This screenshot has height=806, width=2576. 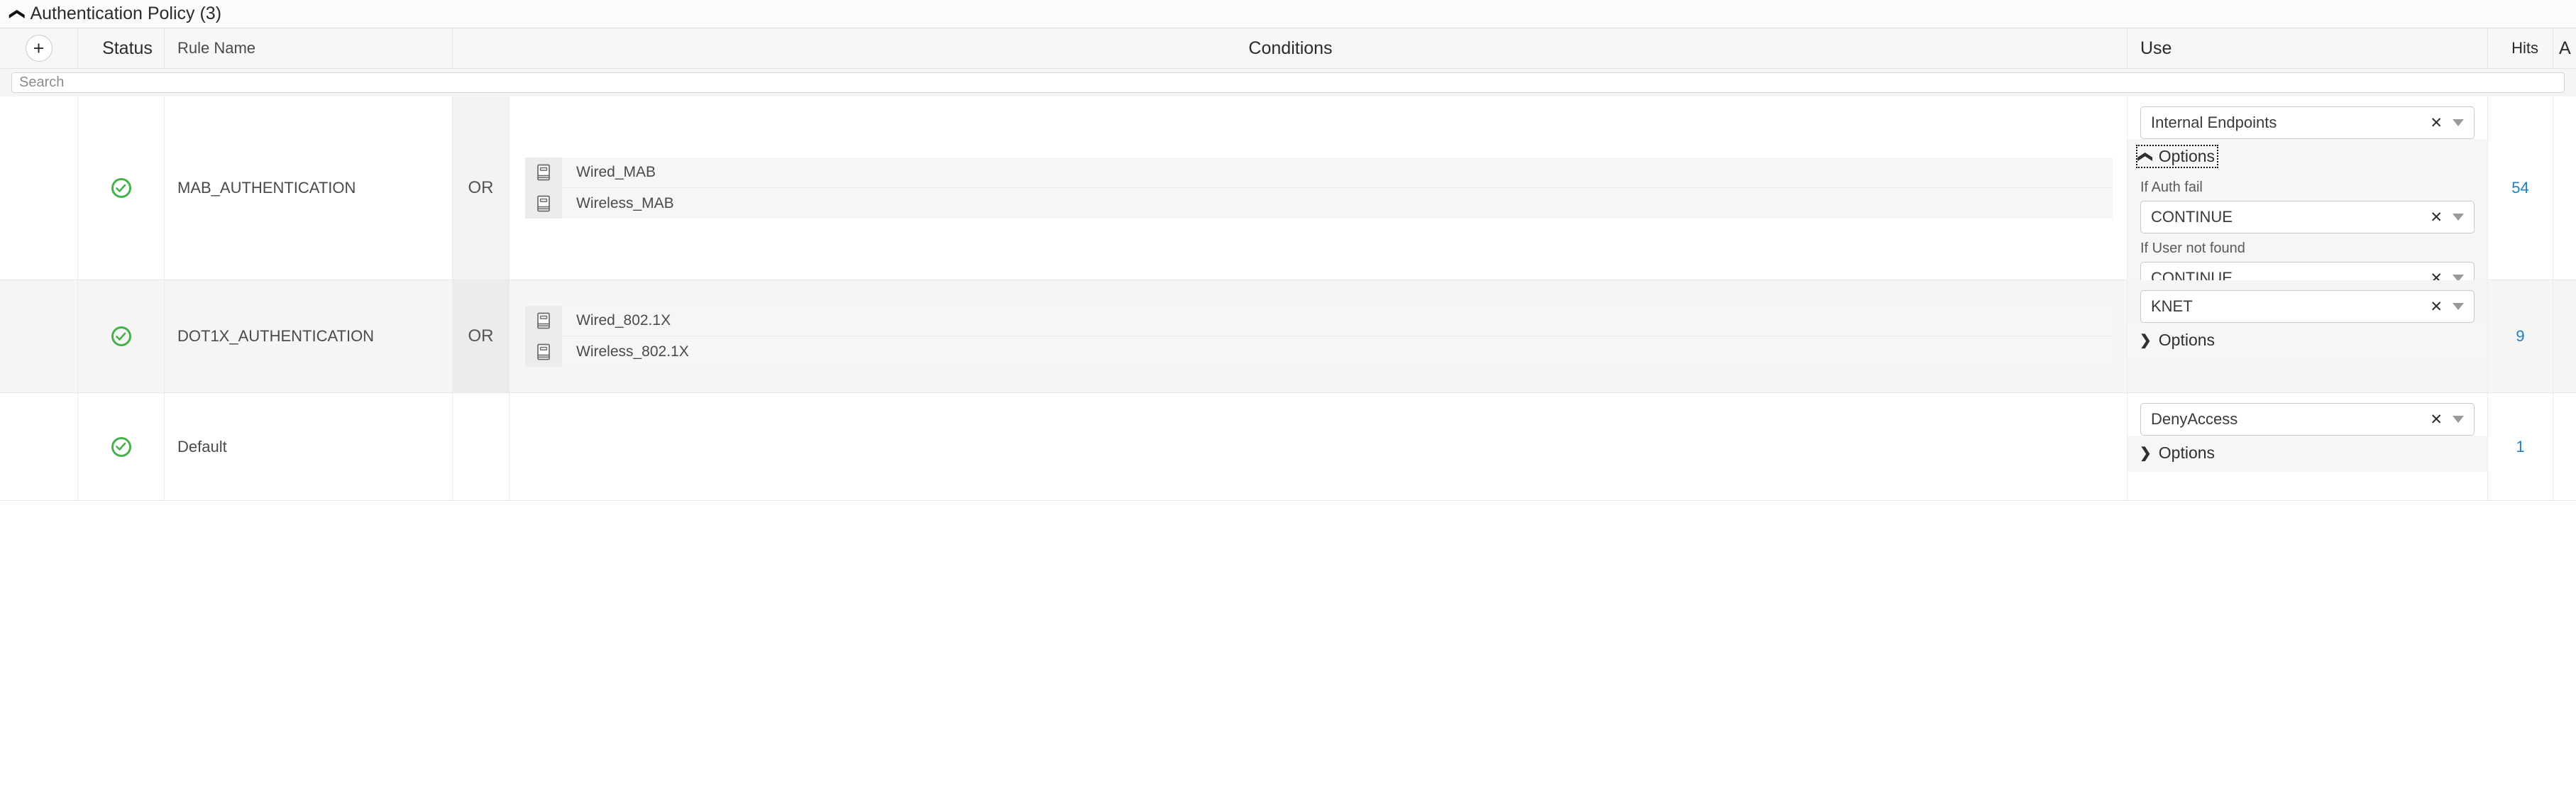 I want to click on hits-count: 54, so click(x=2519, y=188).